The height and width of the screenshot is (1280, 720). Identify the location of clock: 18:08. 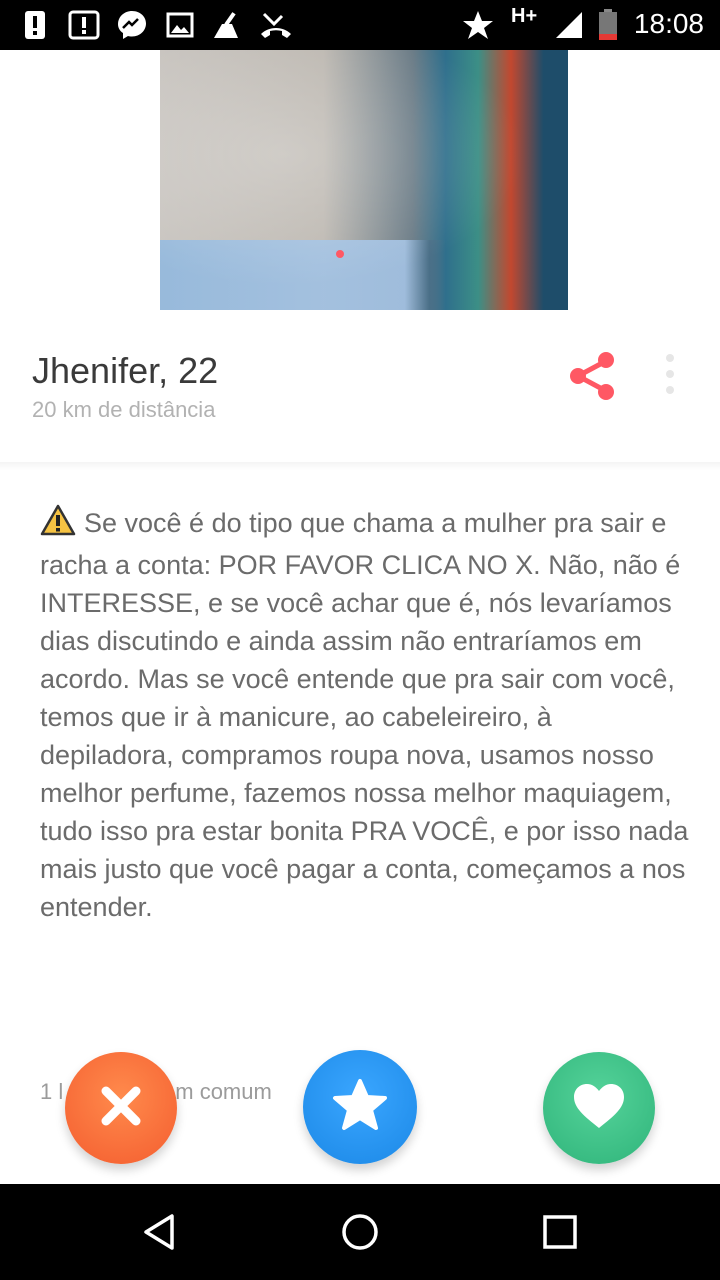
(668, 23).